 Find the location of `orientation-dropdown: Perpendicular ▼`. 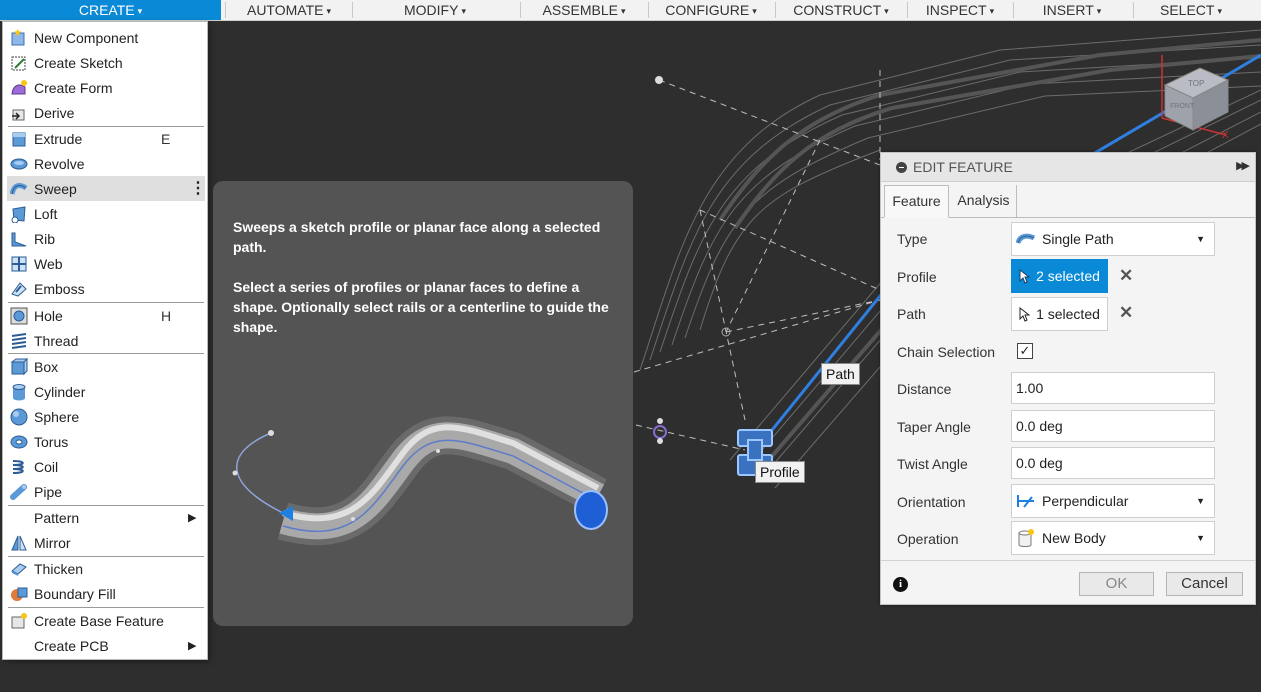

orientation-dropdown: Perpendicular ▼ is located at coordinates (1113, 501).